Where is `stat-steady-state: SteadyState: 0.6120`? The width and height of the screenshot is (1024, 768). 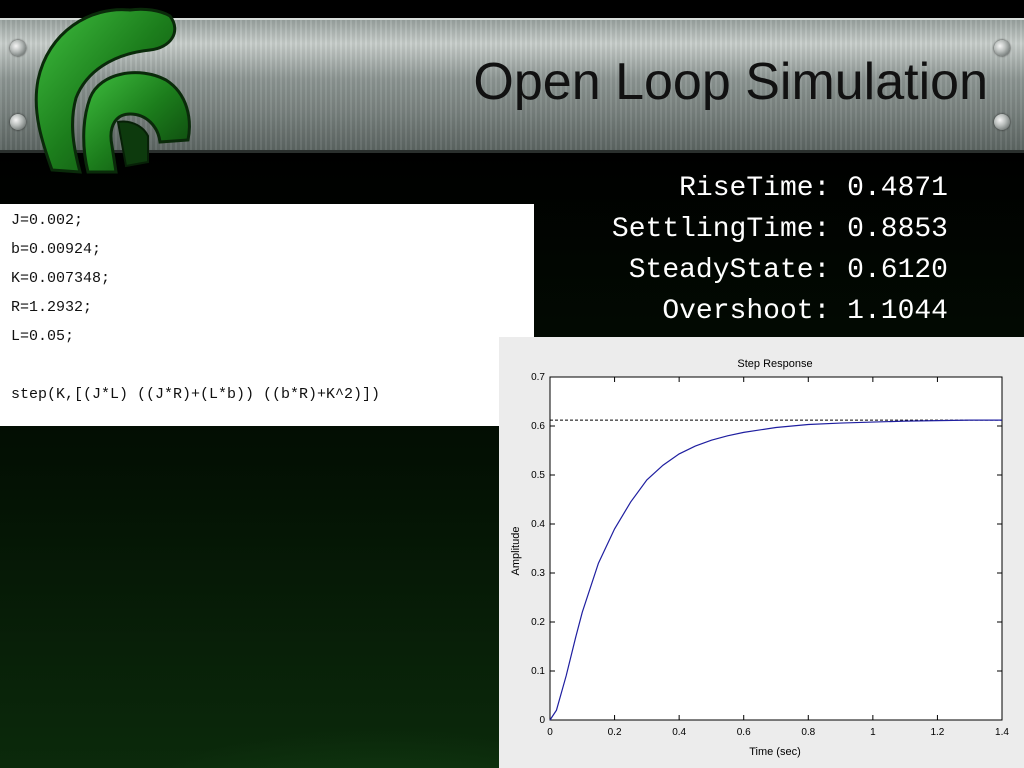 stat-steady-state: SteadyState: 0.6120 is located at coordinates (780, 270).